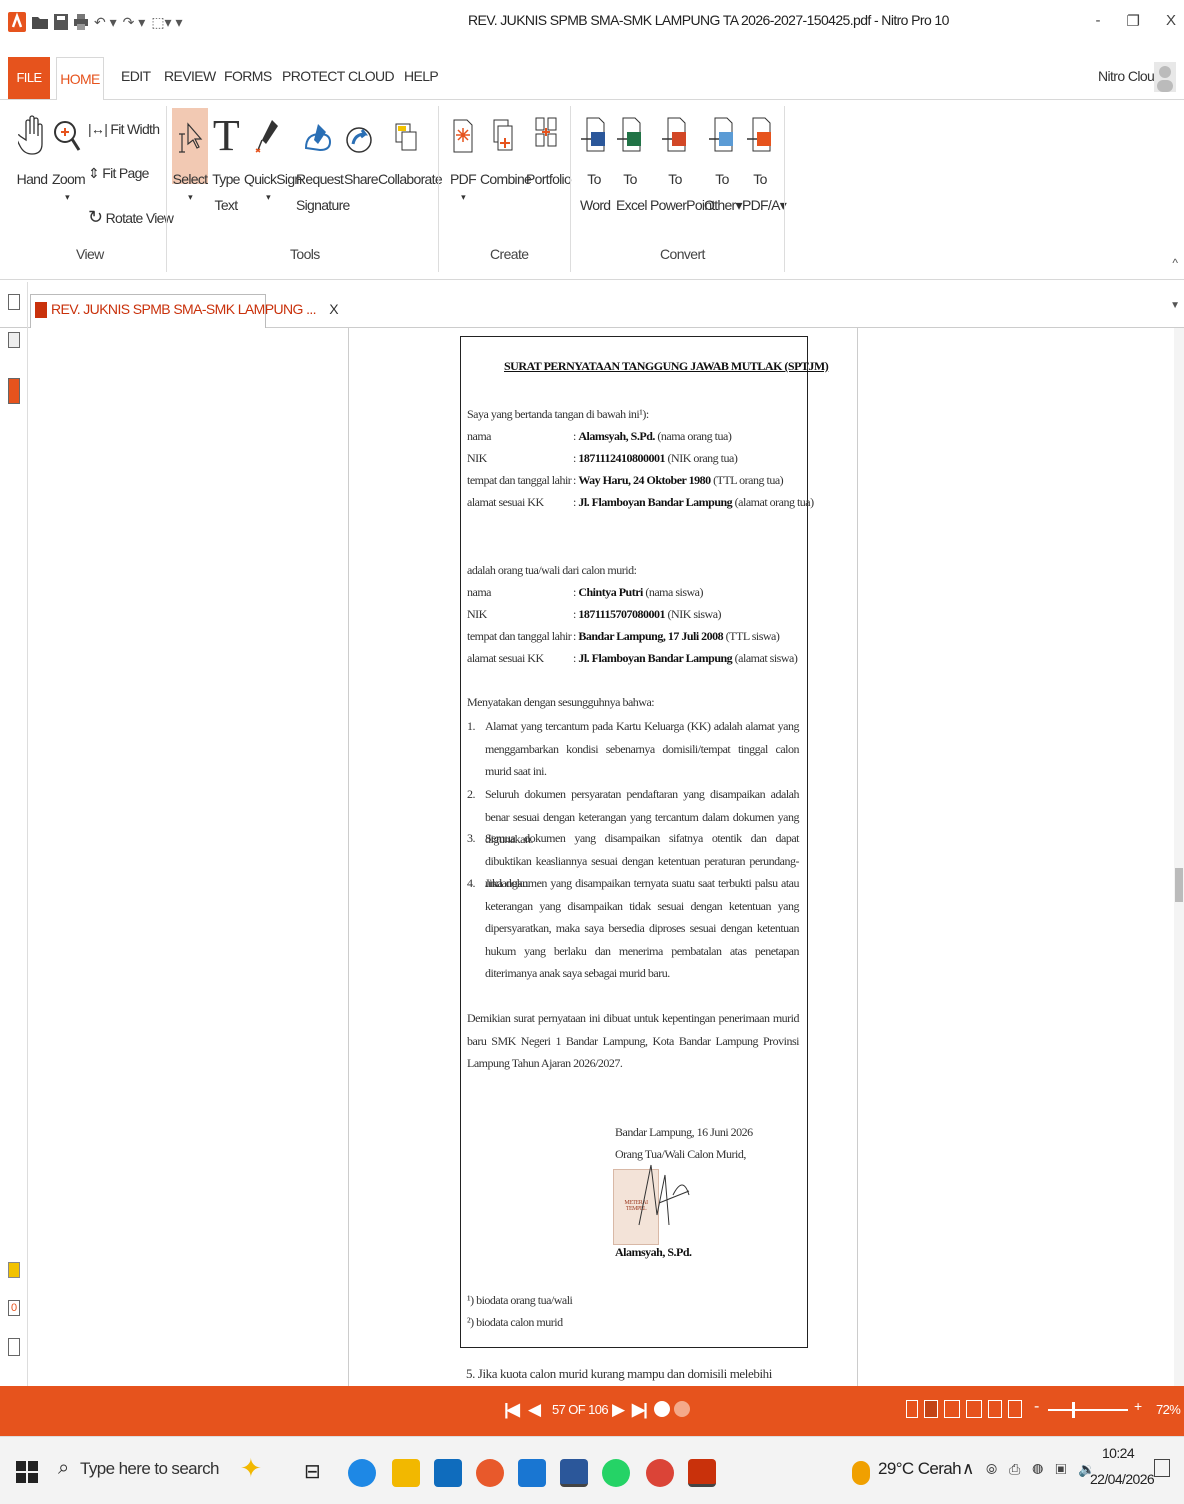 This screenshot has width=1184, height=1504. What do you see at coordinates (920, 1469) in the screenshot?
I see `weather-text: 29°C Cerah` at bounding box center [920, 1469].